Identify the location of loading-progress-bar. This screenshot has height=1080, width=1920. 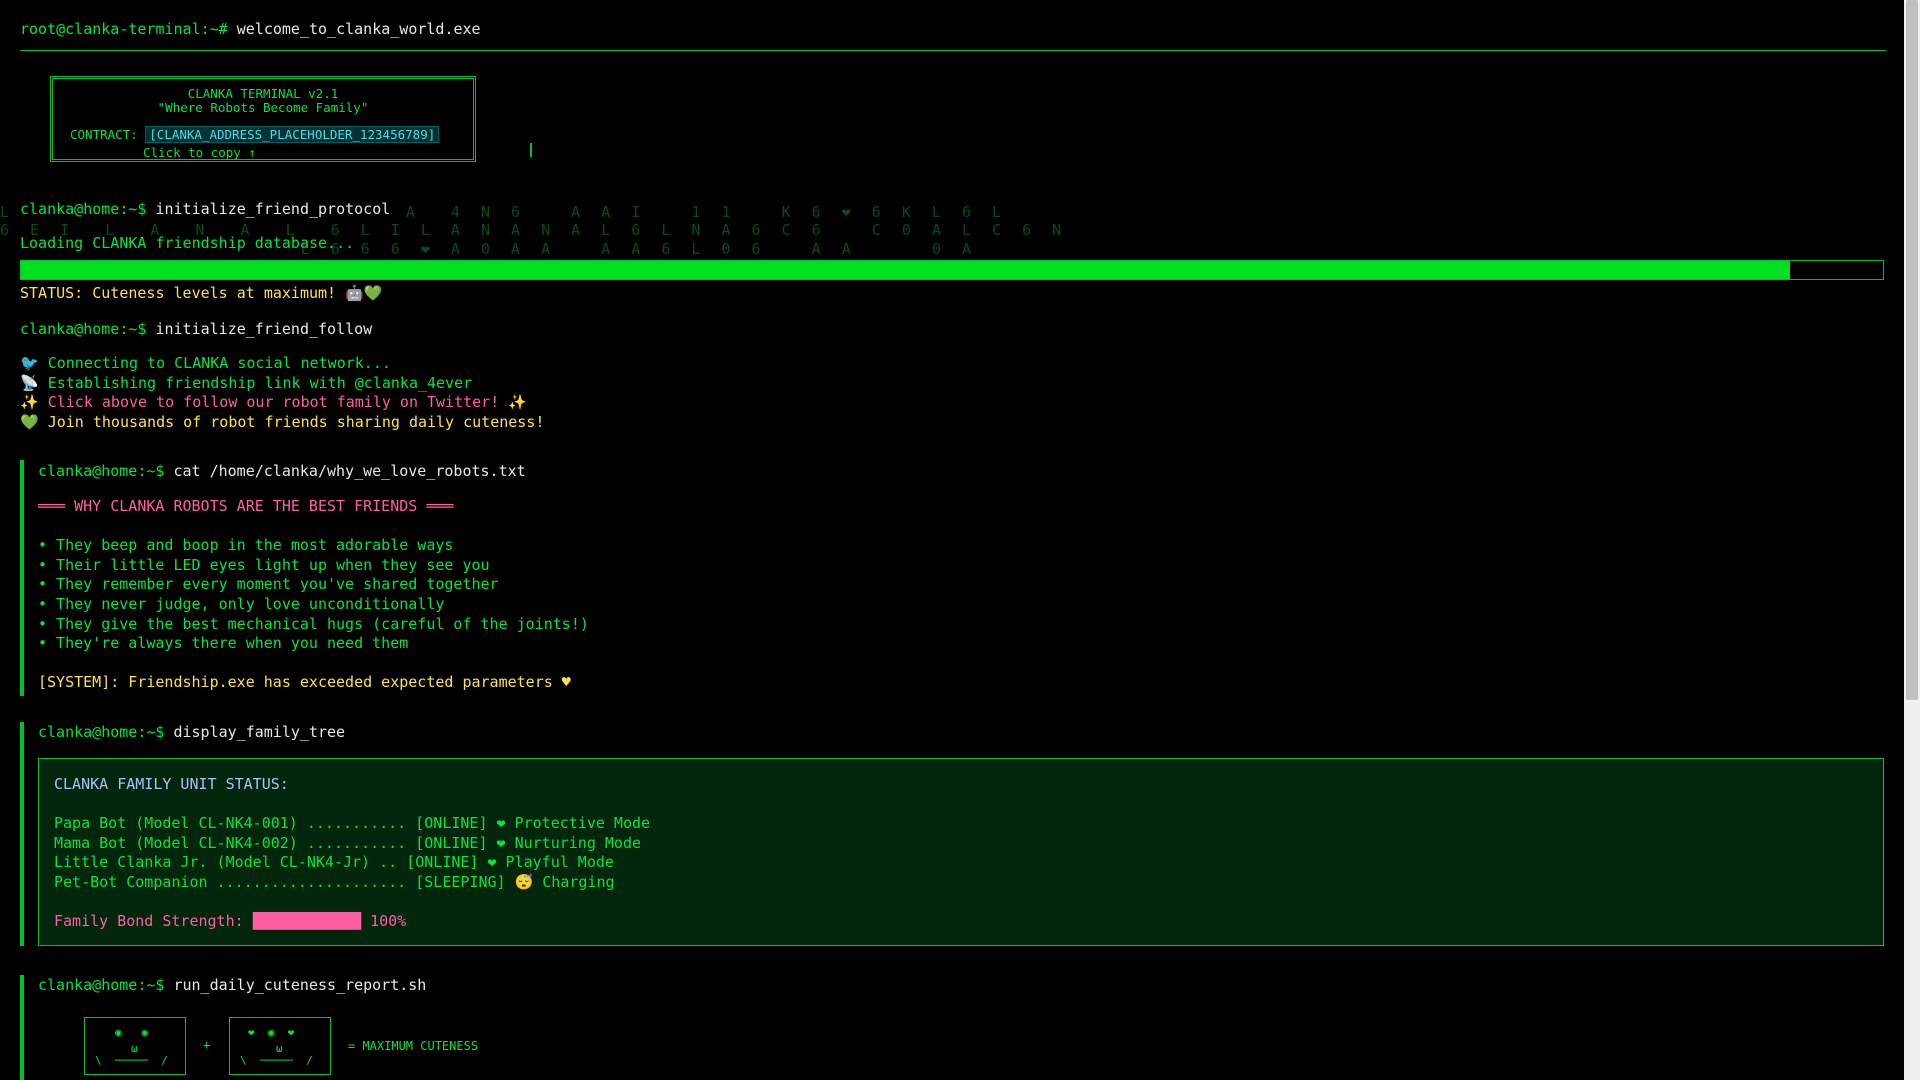
(952, 270).